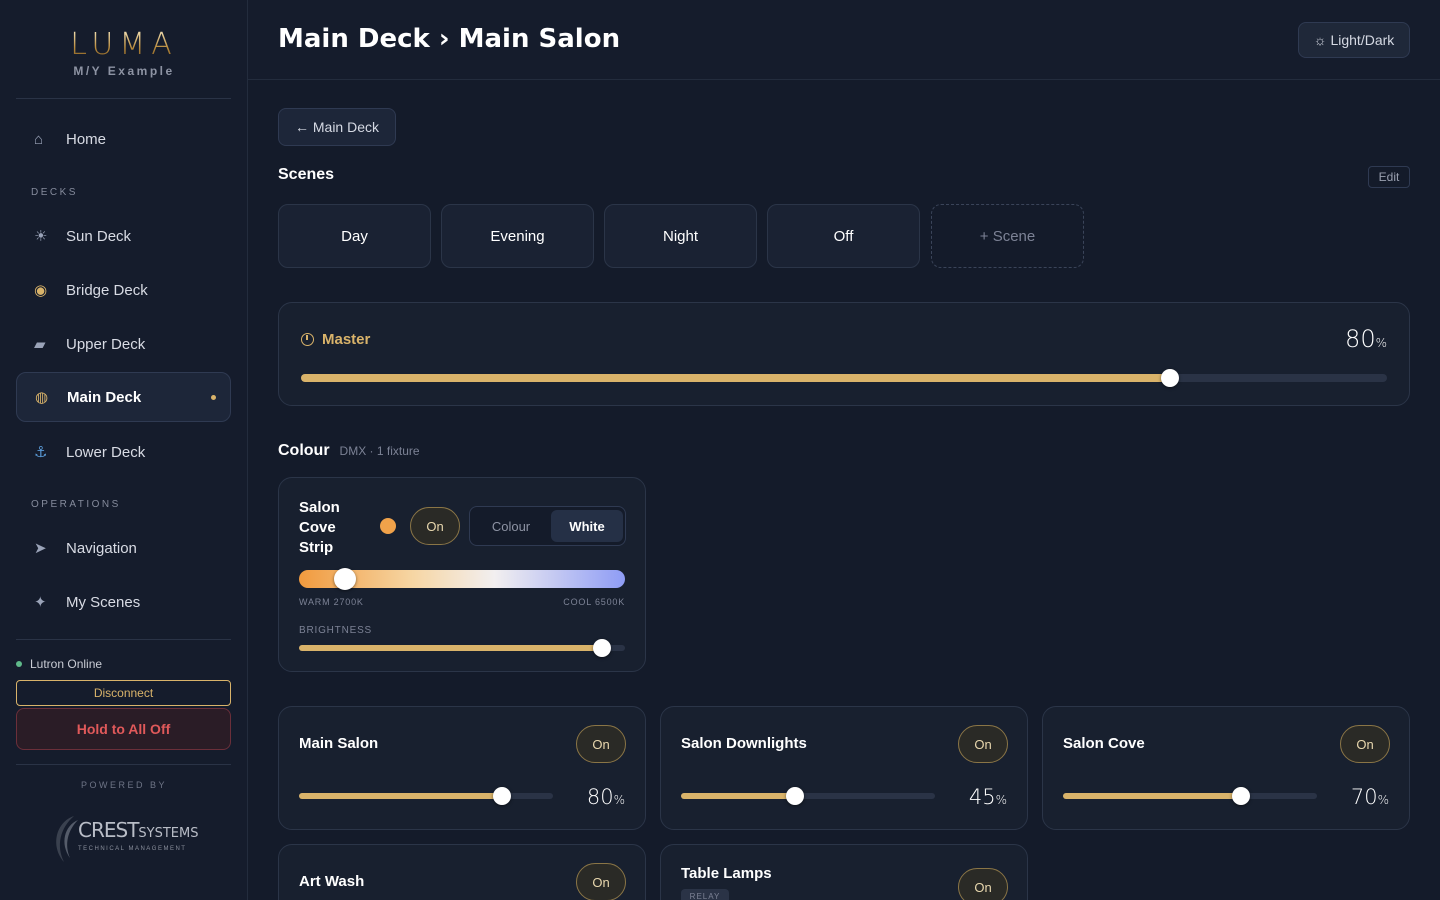  I want to click on sidebar-item-label: My Scenes, so click(103, 602).